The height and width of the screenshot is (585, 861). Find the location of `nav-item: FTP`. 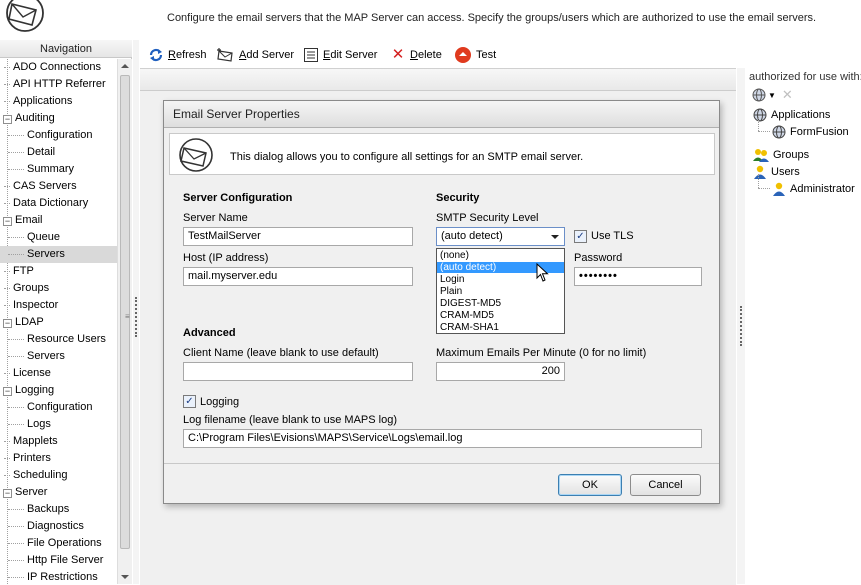

nav-item: FTP is located at coordinates (58, 271).